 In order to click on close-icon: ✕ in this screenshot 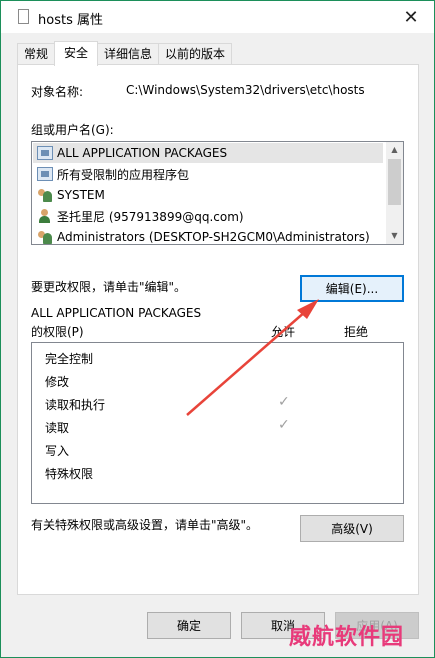, I will do `click(411, 17)`.